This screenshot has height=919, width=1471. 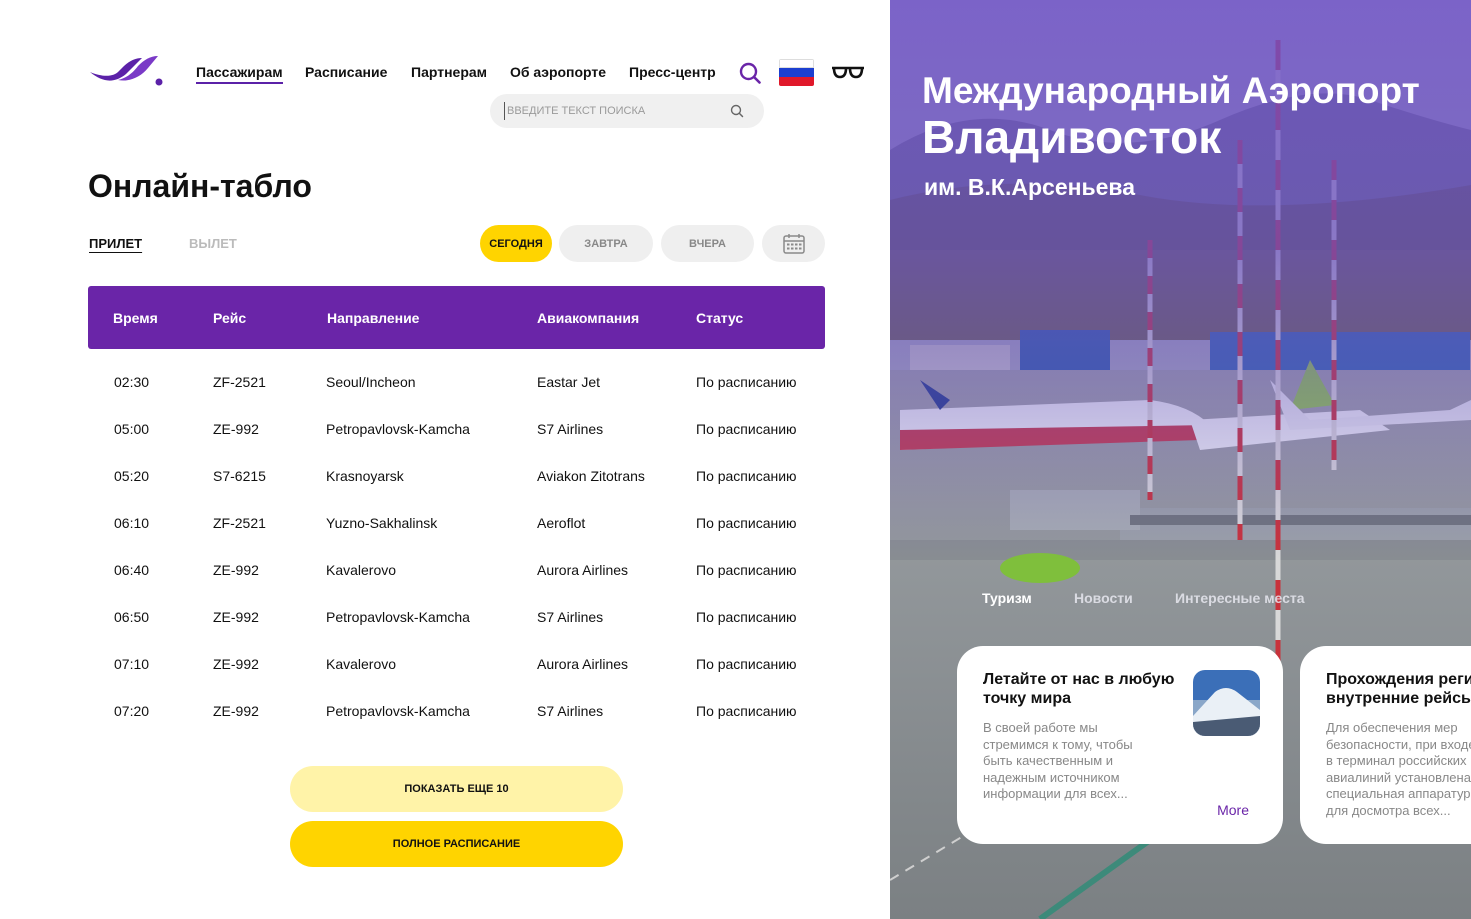 What do you see at coordinates (132, 617) in the screenshot?
I see `cell-time: 06:50` at bounding box center [132, 617].